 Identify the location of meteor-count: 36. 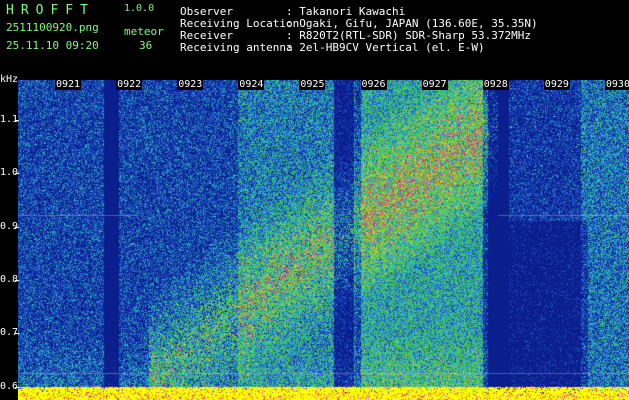
(146, 45).